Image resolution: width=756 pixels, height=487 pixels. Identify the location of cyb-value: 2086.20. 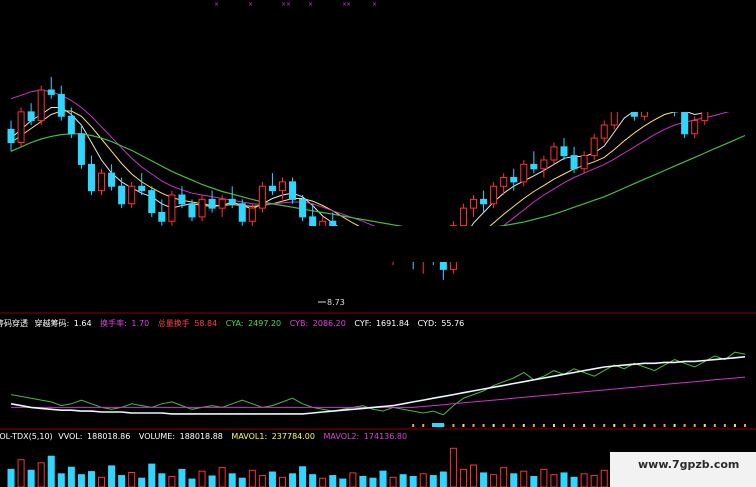
(329, 323).